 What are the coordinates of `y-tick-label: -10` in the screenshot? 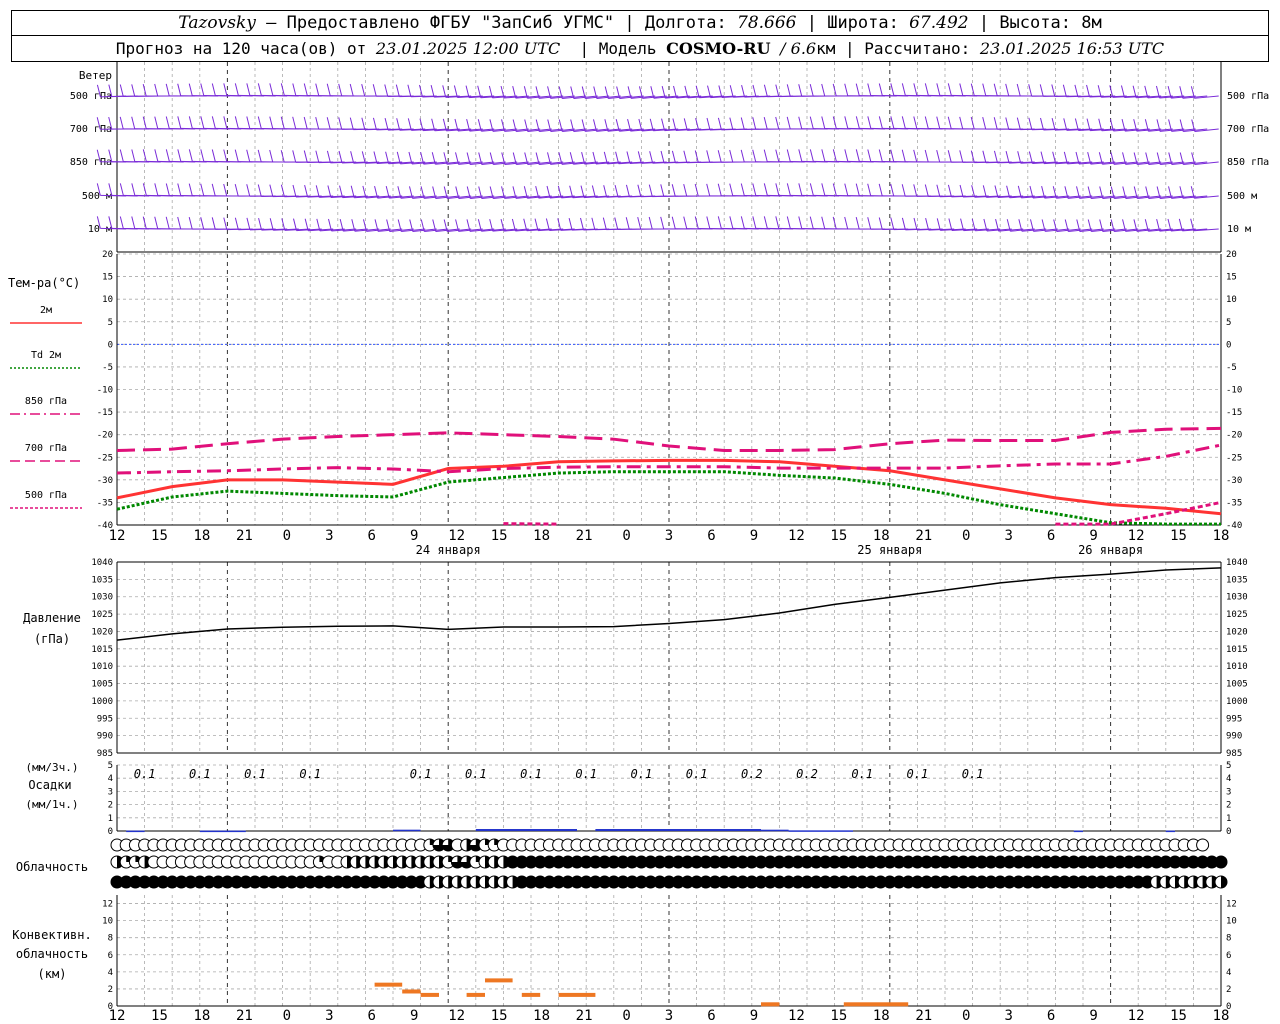 It's located at (1234, 391).